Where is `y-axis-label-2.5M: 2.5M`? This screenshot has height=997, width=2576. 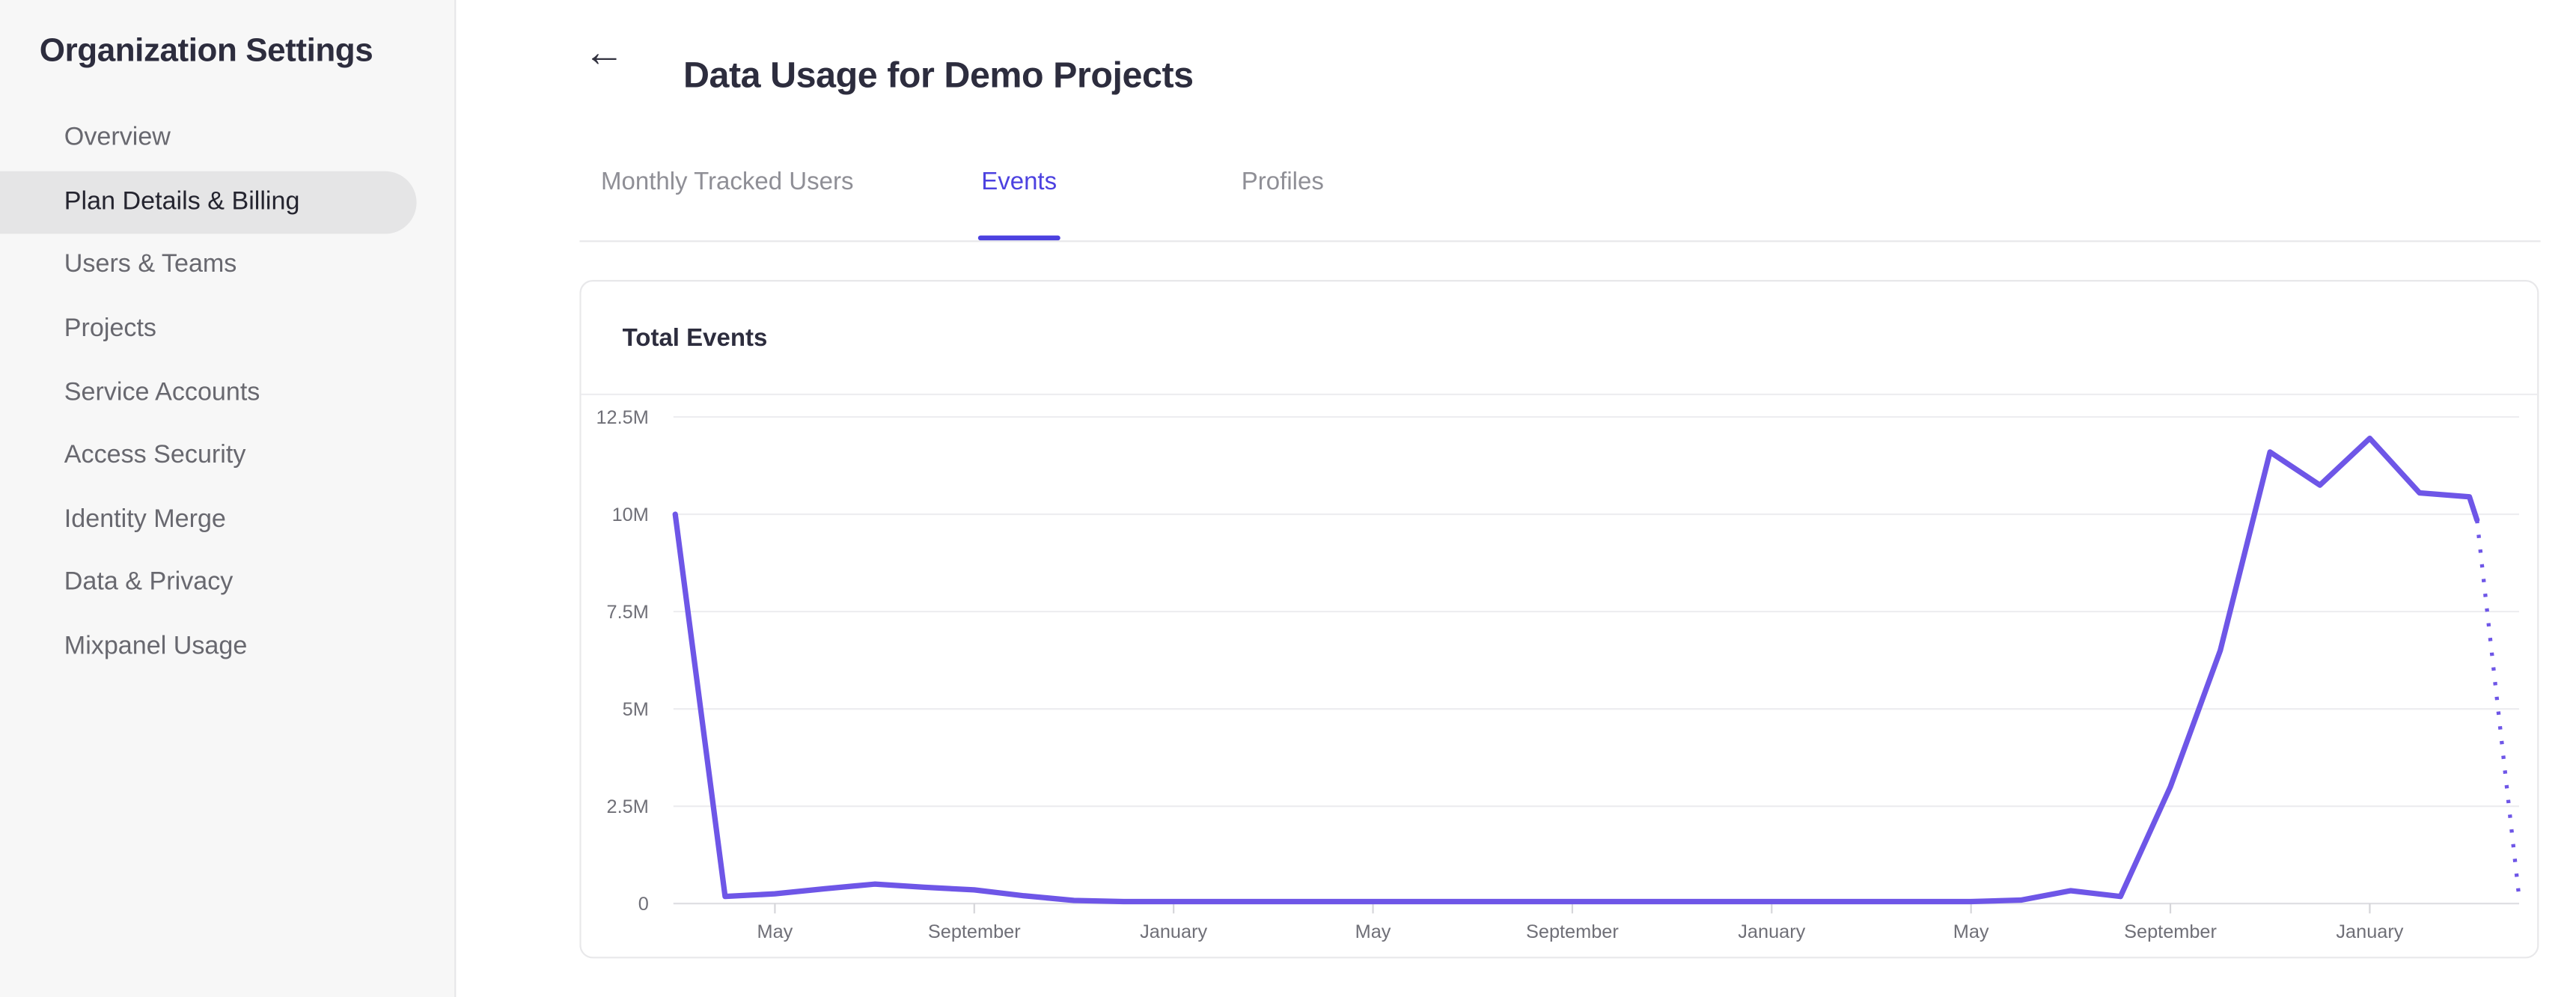 y-axis-label-2.5M: 2.5M is located at coordinates (628, 807).